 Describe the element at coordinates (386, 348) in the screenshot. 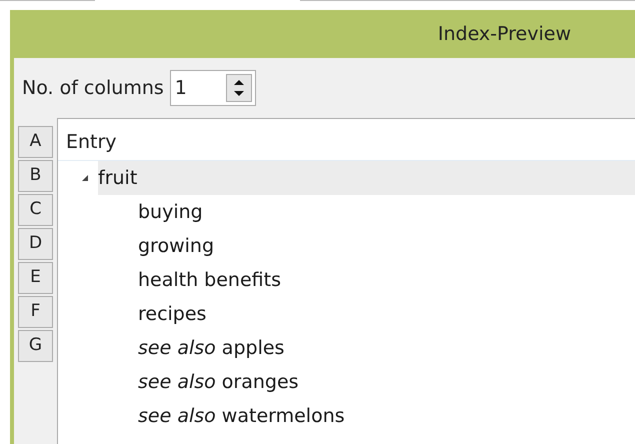

I see `tree-item: see also apples` at that location.